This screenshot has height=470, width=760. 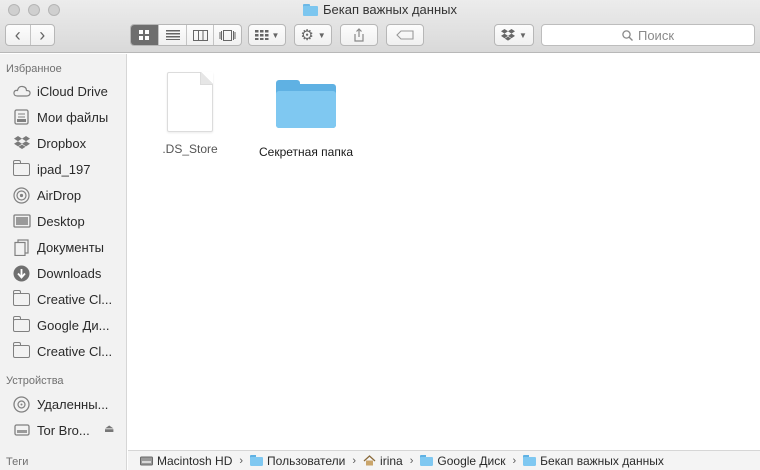 What do you see at coordinates (21, 430) in the screenshot?
I see `disk-icon` at bounding box center [21, 430].